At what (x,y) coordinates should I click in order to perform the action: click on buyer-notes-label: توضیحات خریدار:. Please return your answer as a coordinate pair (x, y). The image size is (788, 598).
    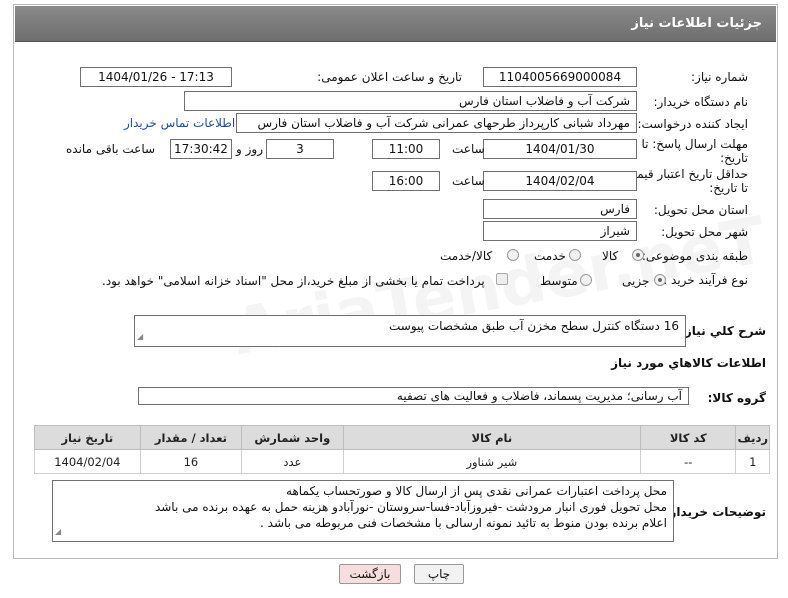
    Looking at the image, I should click on (715, 512).